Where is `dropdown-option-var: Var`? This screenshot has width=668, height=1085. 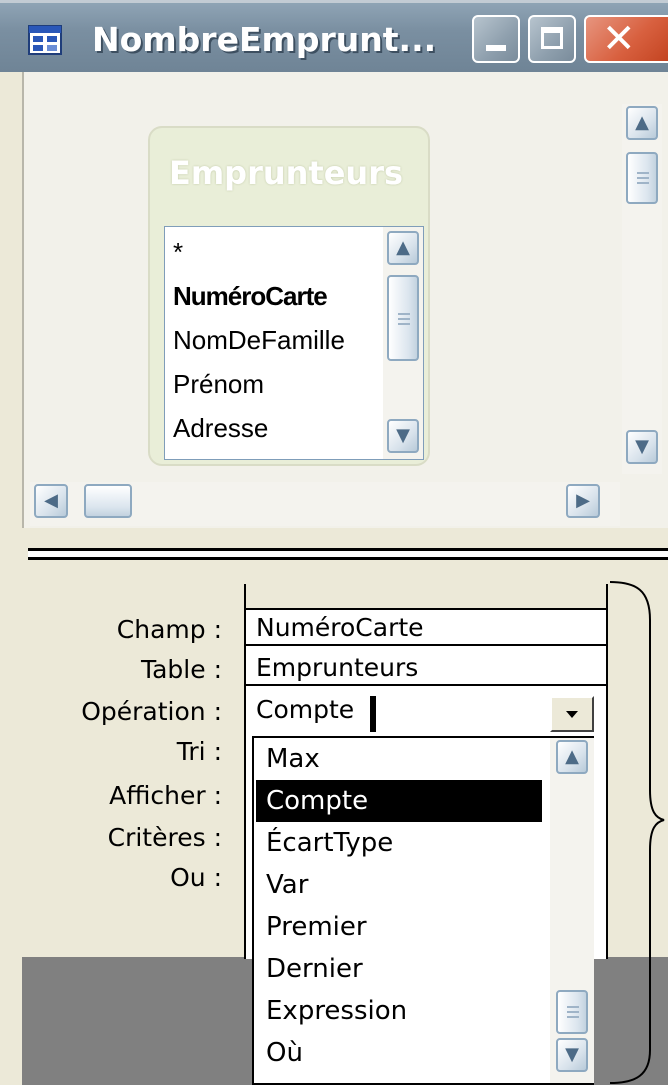
dropdown-option-var: Var is located at coordinates (399, 885).